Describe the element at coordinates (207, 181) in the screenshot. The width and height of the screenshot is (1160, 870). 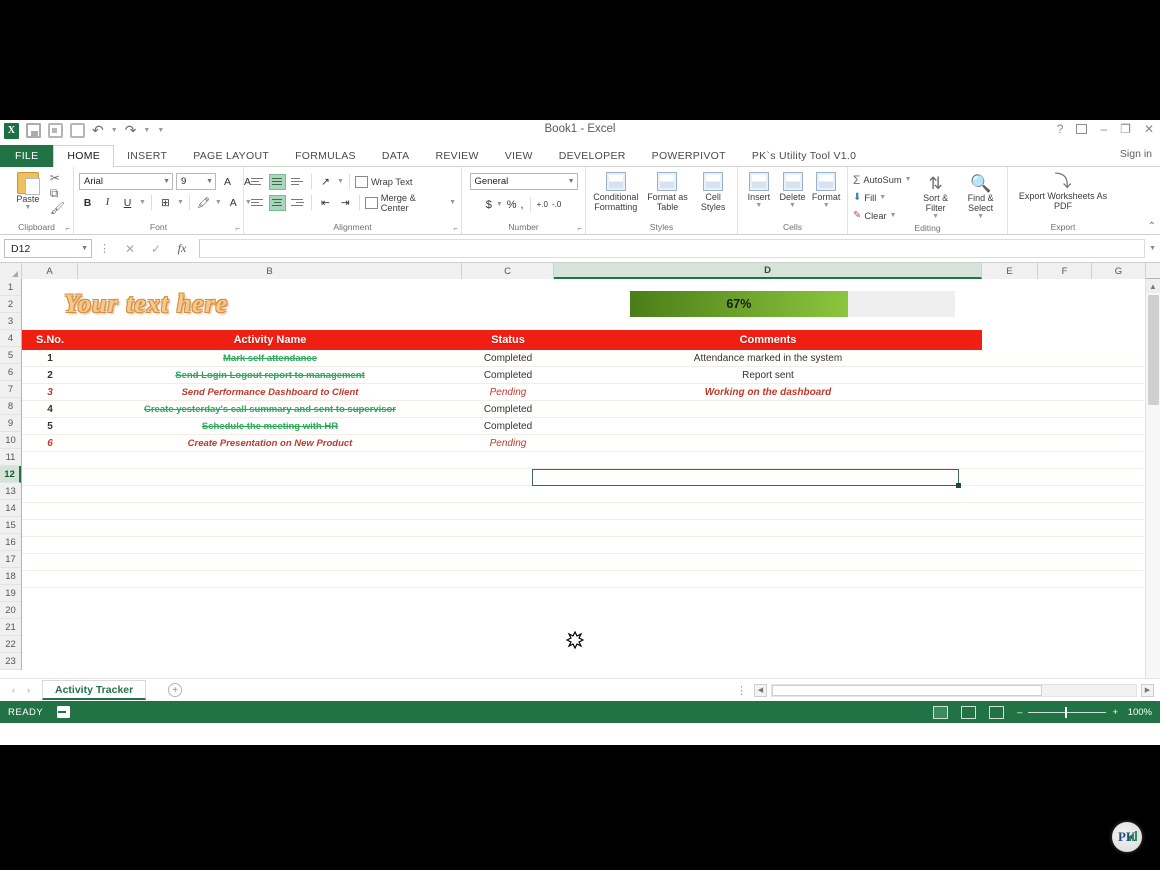
I see `font-size-caret-icon: ▼` at that location.